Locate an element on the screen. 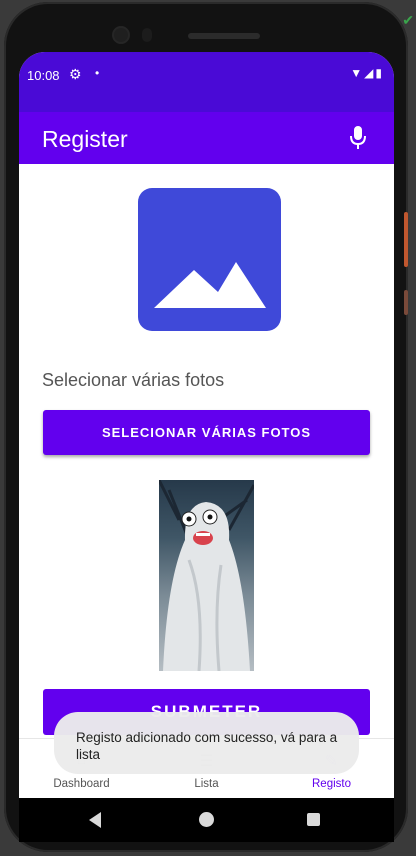 The height and width of the screenshot is (856, 416). power-button is located at coordinates (406, 302).